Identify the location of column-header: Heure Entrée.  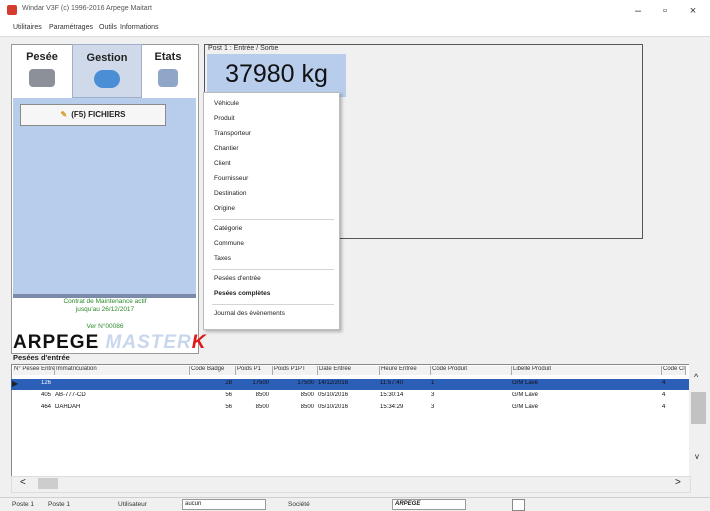
(405, 370).